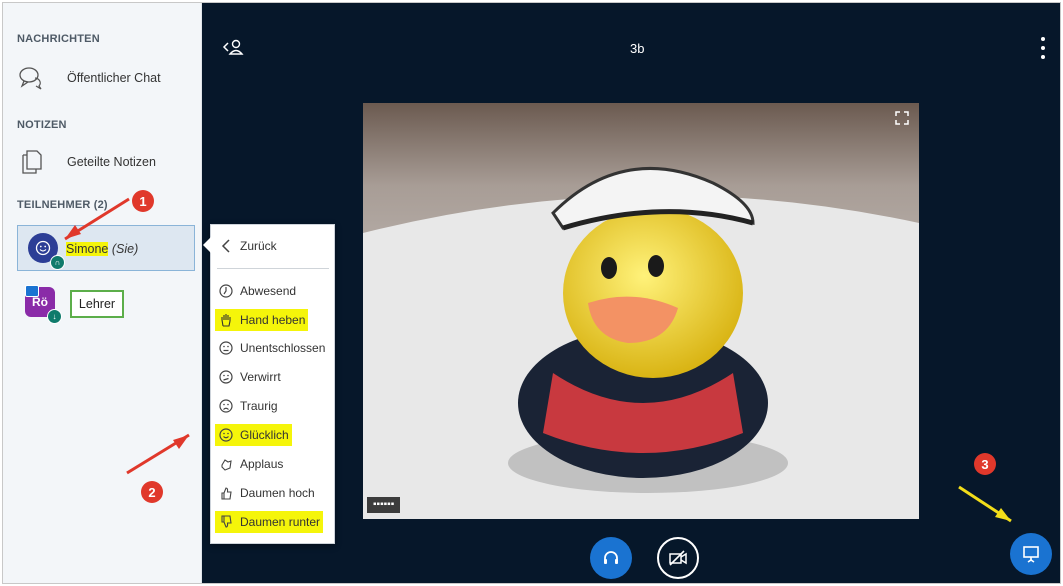 The height and width of the screenshot is (586, 1063). I want to click on menu-item-gluecklich: Glücklich, so click(253, 435).